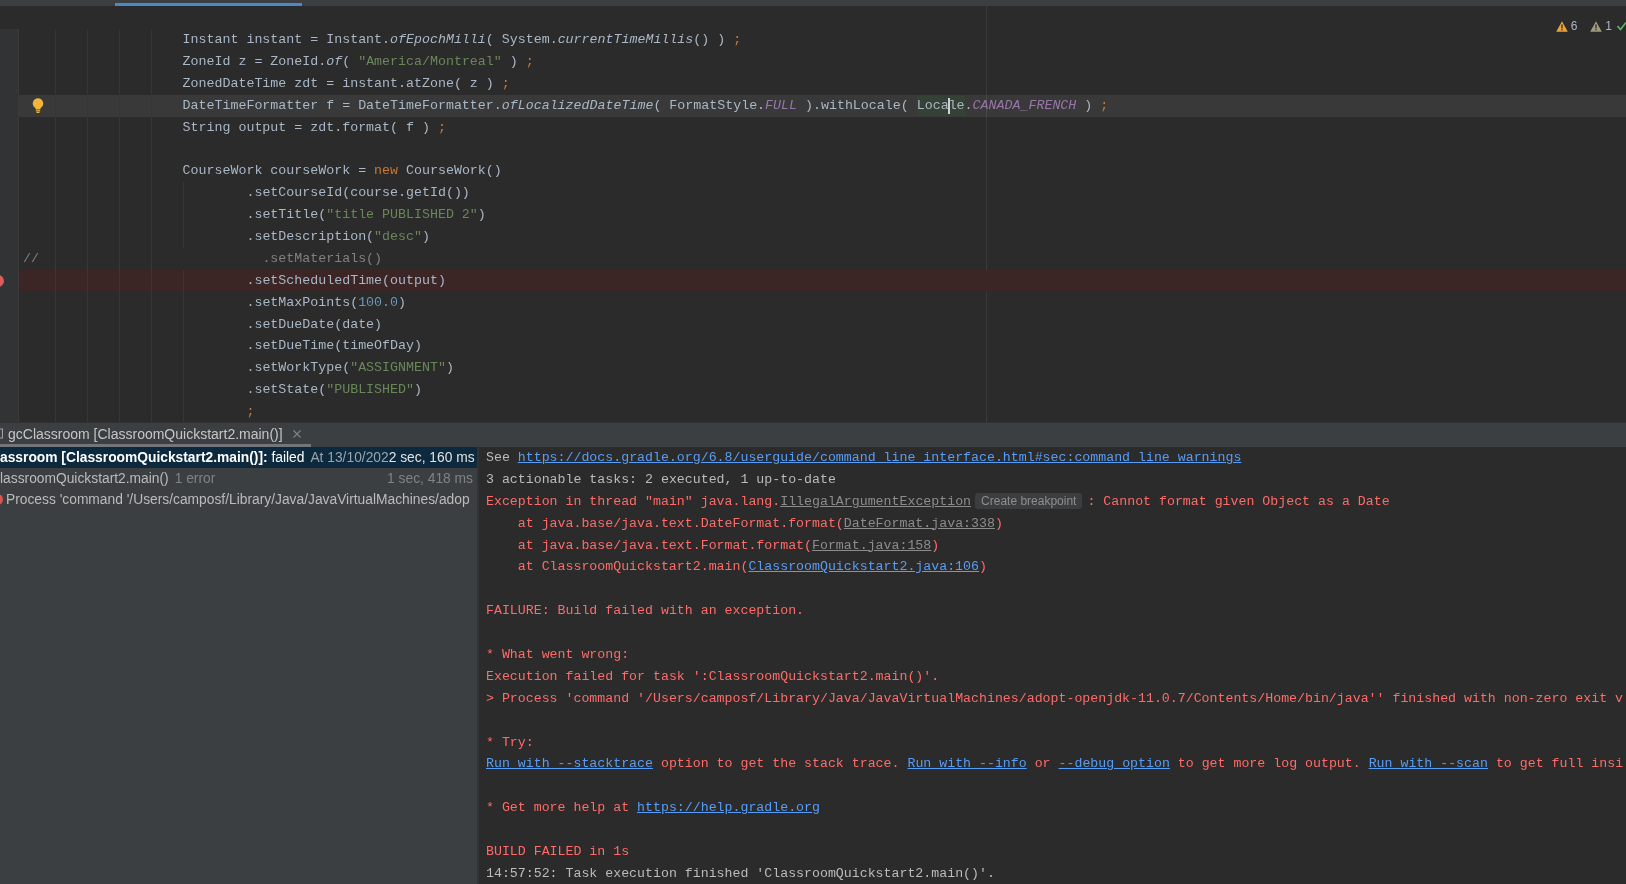 The height and width of the screenshot is (884, 1626). What do you see at coordinates (645, 611) in the screenshot?
I see `error-output-line: FAILURE: Build failed with an exception.` at bounding box center [645, 611].